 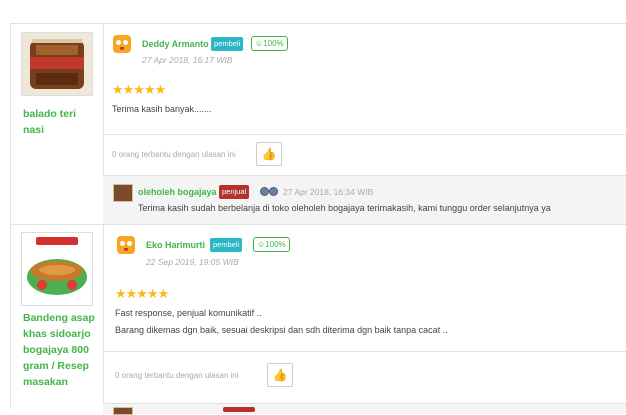 What do you see at coordinates (239, 409) in the screenshot?
I see `seller-badge` at bounding box center [239, 409].